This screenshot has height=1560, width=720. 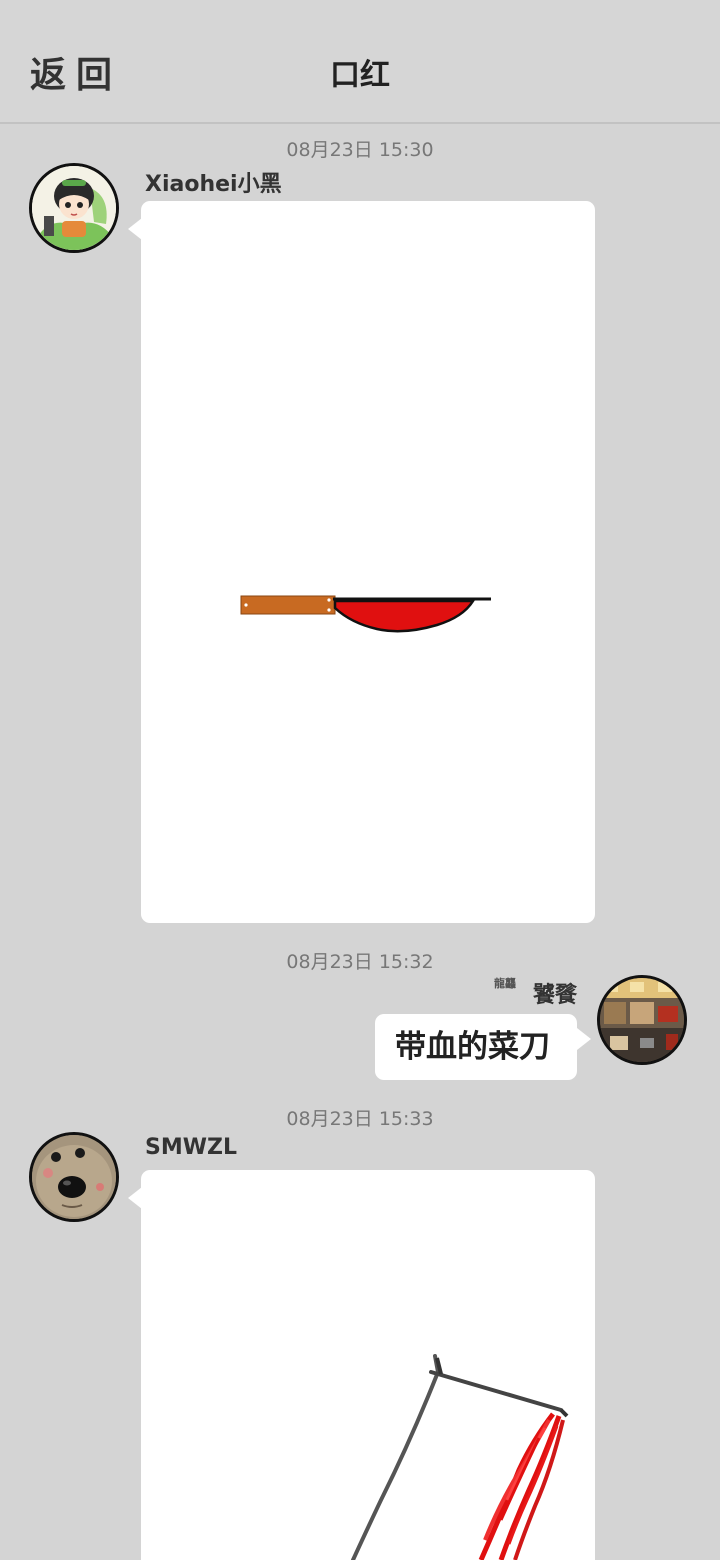 I want to click on message-timestamp: 08月23日 15:32, so click(x=360, y=962).